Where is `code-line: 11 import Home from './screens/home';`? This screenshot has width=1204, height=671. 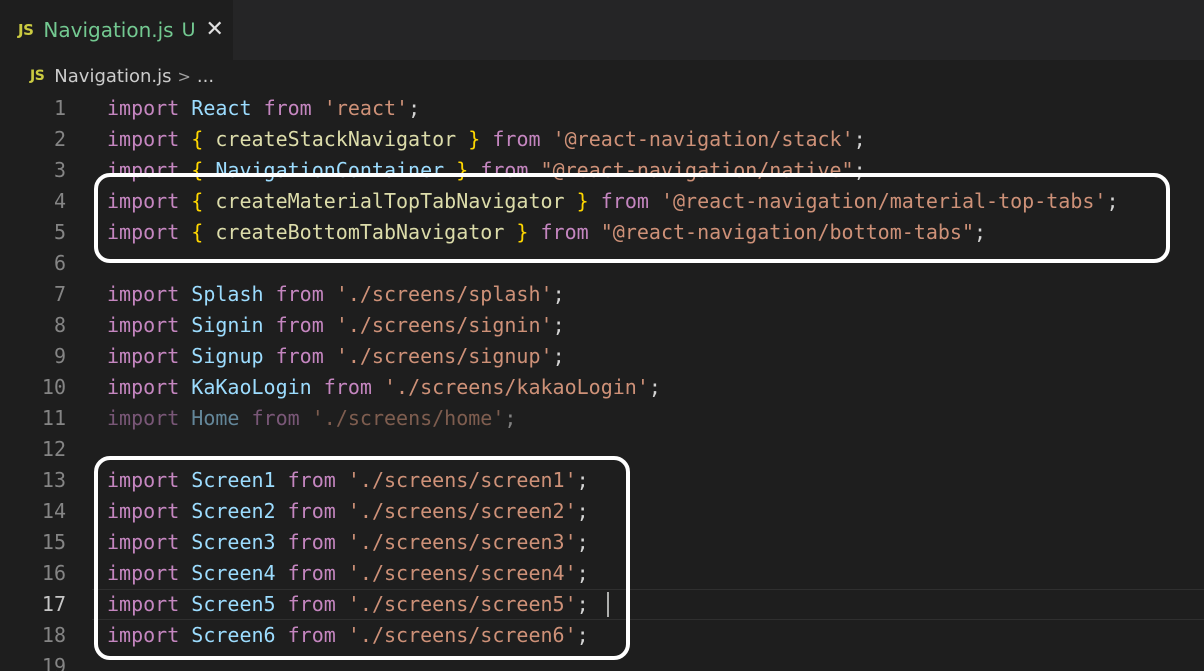 code-line: 11 import Home from './screens/home'; is located at coordinates (602, 418).